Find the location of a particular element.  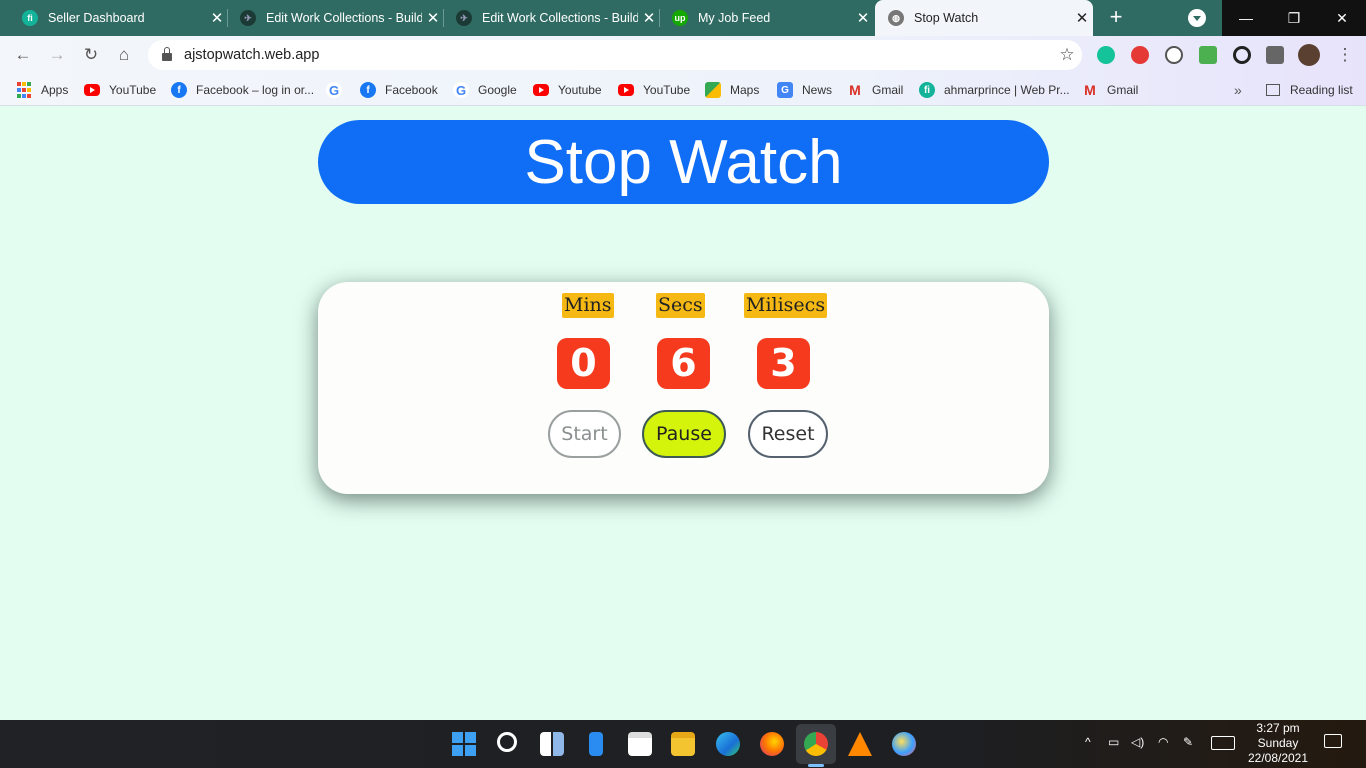

tab-title: My Job Feed is located at coordinates (734, 18).